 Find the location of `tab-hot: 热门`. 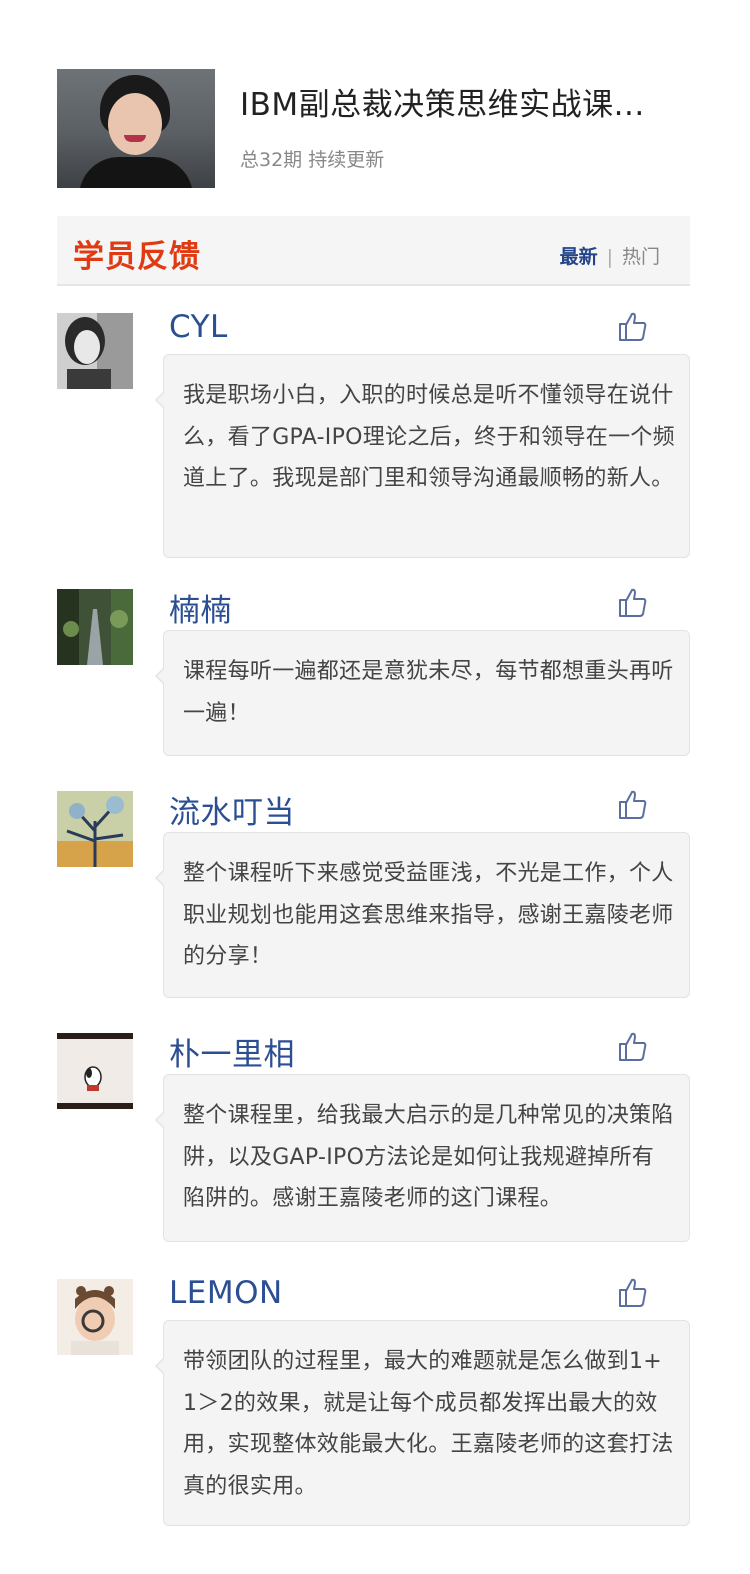

tab-hot: 热门 is located at coordinates (641, 255).